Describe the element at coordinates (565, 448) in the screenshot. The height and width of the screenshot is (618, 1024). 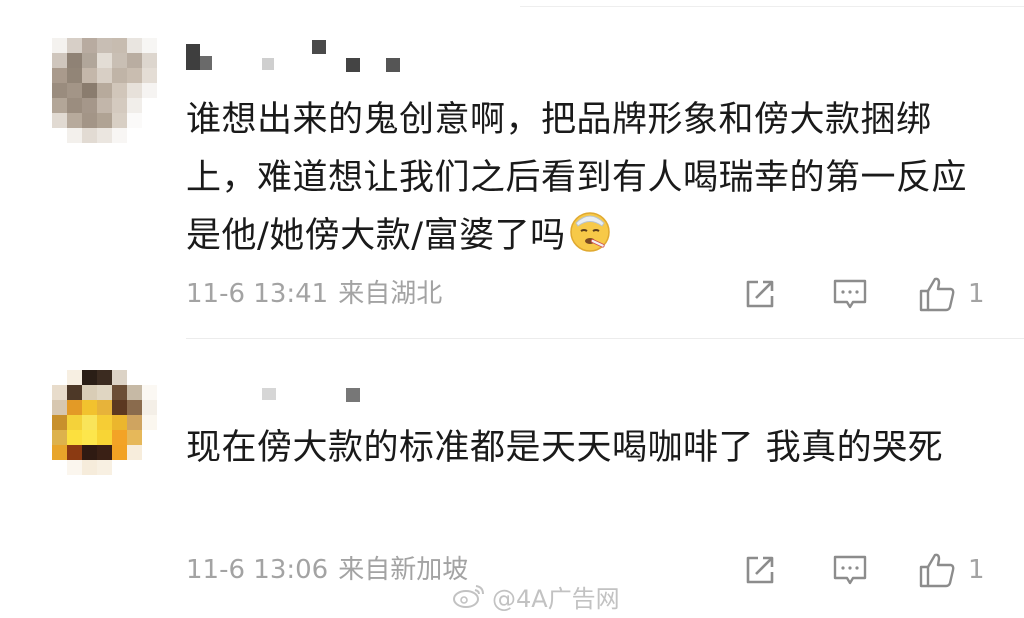
I see `comment-text: 现在傍大款的标准都是天天喝咖啡了 我真的哭死` at that location.